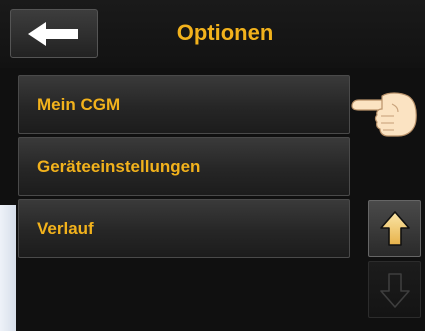 This screenshot has width=435, height=331. I want to click on arrow-up-icon, so click(394, 228).